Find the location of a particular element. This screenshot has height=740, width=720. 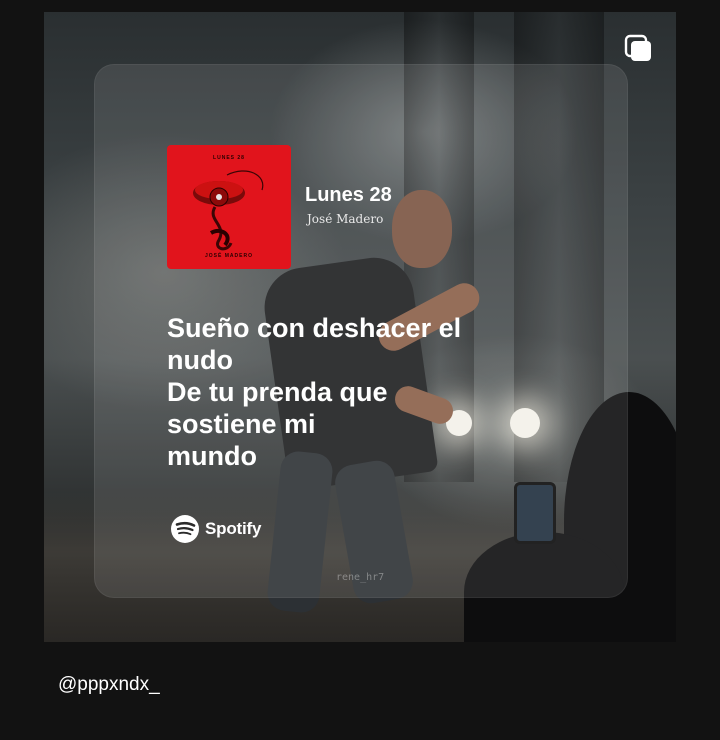

album-cover-artist: JOSÉ MADERO is located at coordinates (229, 256).